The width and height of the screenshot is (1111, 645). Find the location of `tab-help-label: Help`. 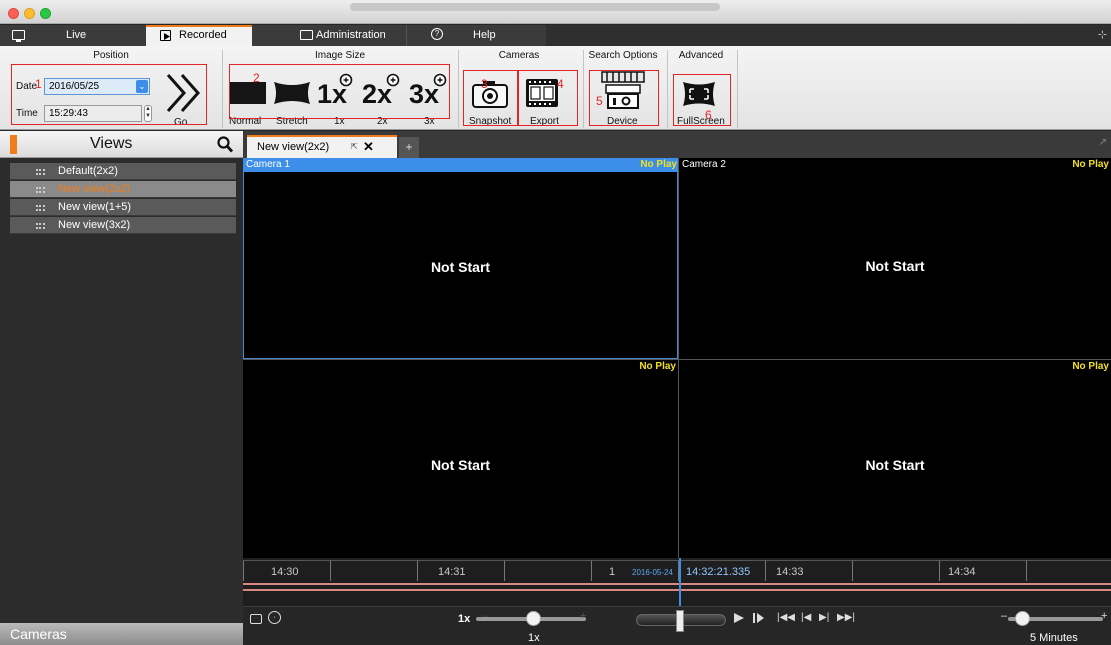

tab-help-label: Help is located at coordinates (484, 35).